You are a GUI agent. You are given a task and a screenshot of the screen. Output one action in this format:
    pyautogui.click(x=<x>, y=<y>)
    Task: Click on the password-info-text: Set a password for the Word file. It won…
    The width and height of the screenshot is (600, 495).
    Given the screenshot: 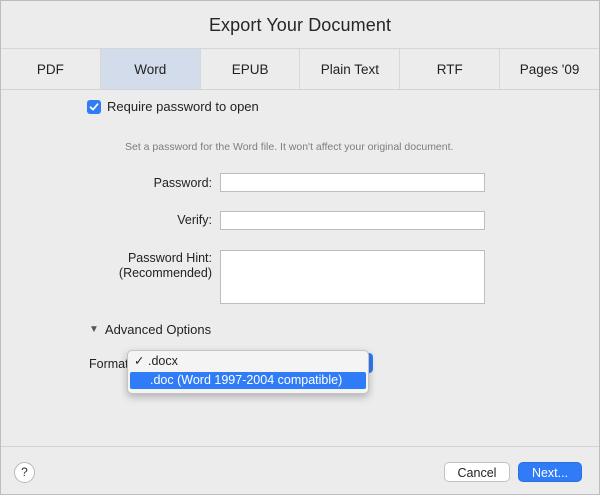 What is the action you would take?
    pyautogui.click(x=289, y=147)
    